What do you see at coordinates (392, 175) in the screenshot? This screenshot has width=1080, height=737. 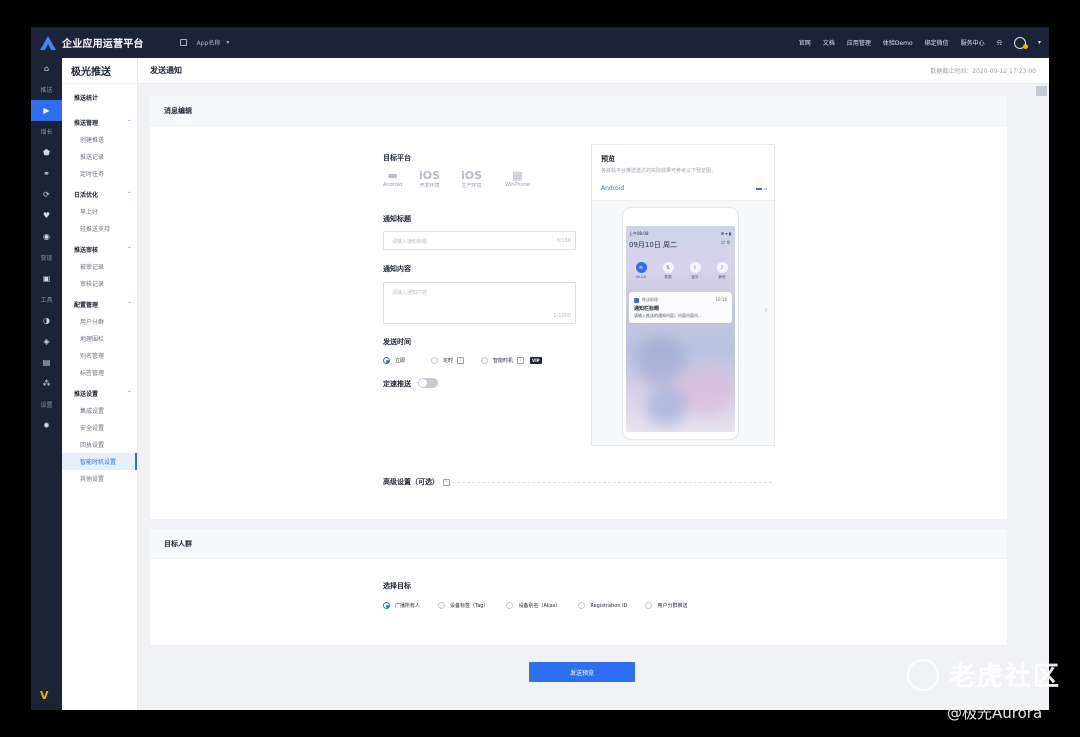 I see `platform-icon: ▬` at bounding box center [392, 175].